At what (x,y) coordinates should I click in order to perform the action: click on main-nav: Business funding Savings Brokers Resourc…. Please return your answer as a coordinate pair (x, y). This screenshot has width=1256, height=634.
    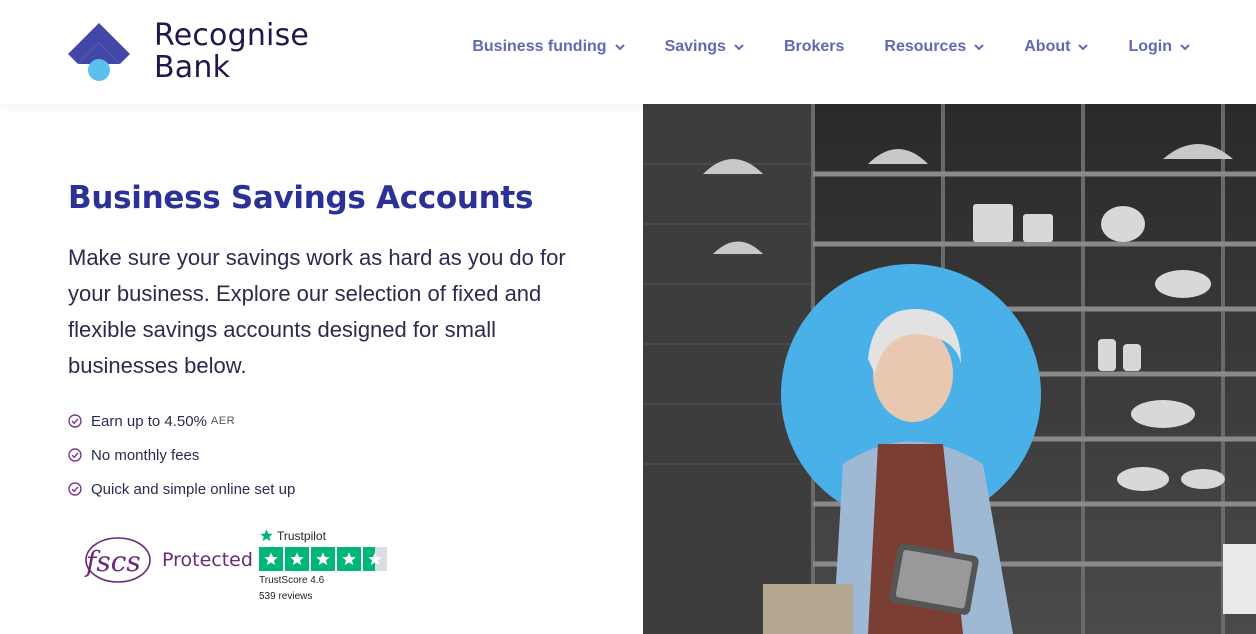
    Looking at the image, I should click on (811, 47).